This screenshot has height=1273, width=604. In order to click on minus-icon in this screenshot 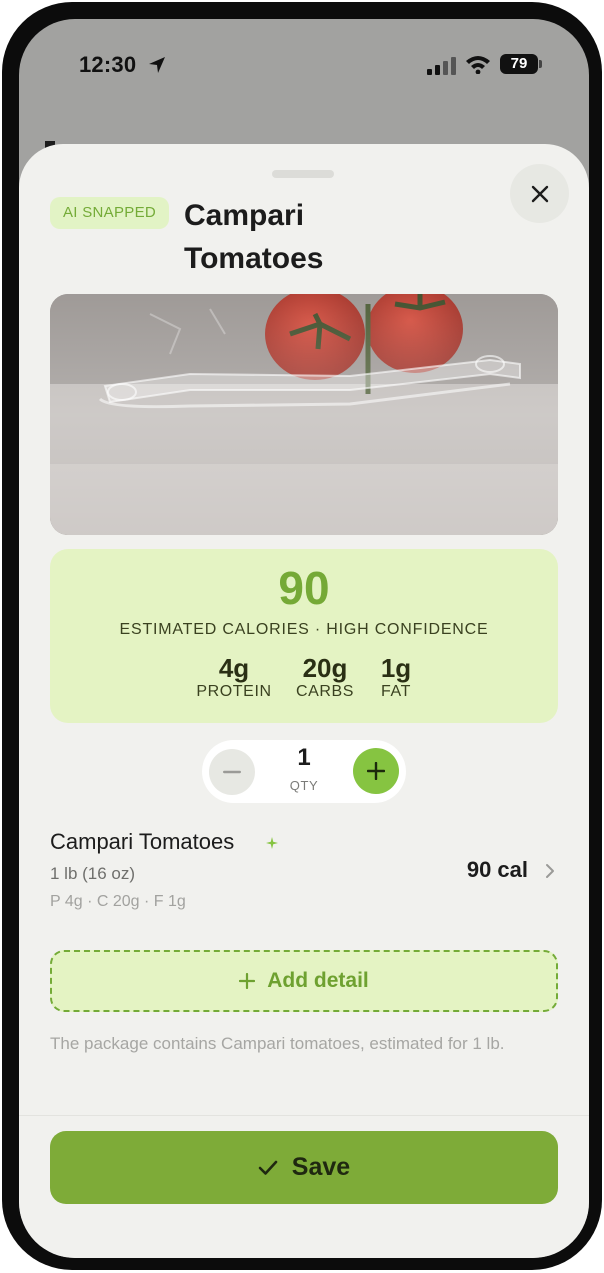, I will do `click(232, 772)`.